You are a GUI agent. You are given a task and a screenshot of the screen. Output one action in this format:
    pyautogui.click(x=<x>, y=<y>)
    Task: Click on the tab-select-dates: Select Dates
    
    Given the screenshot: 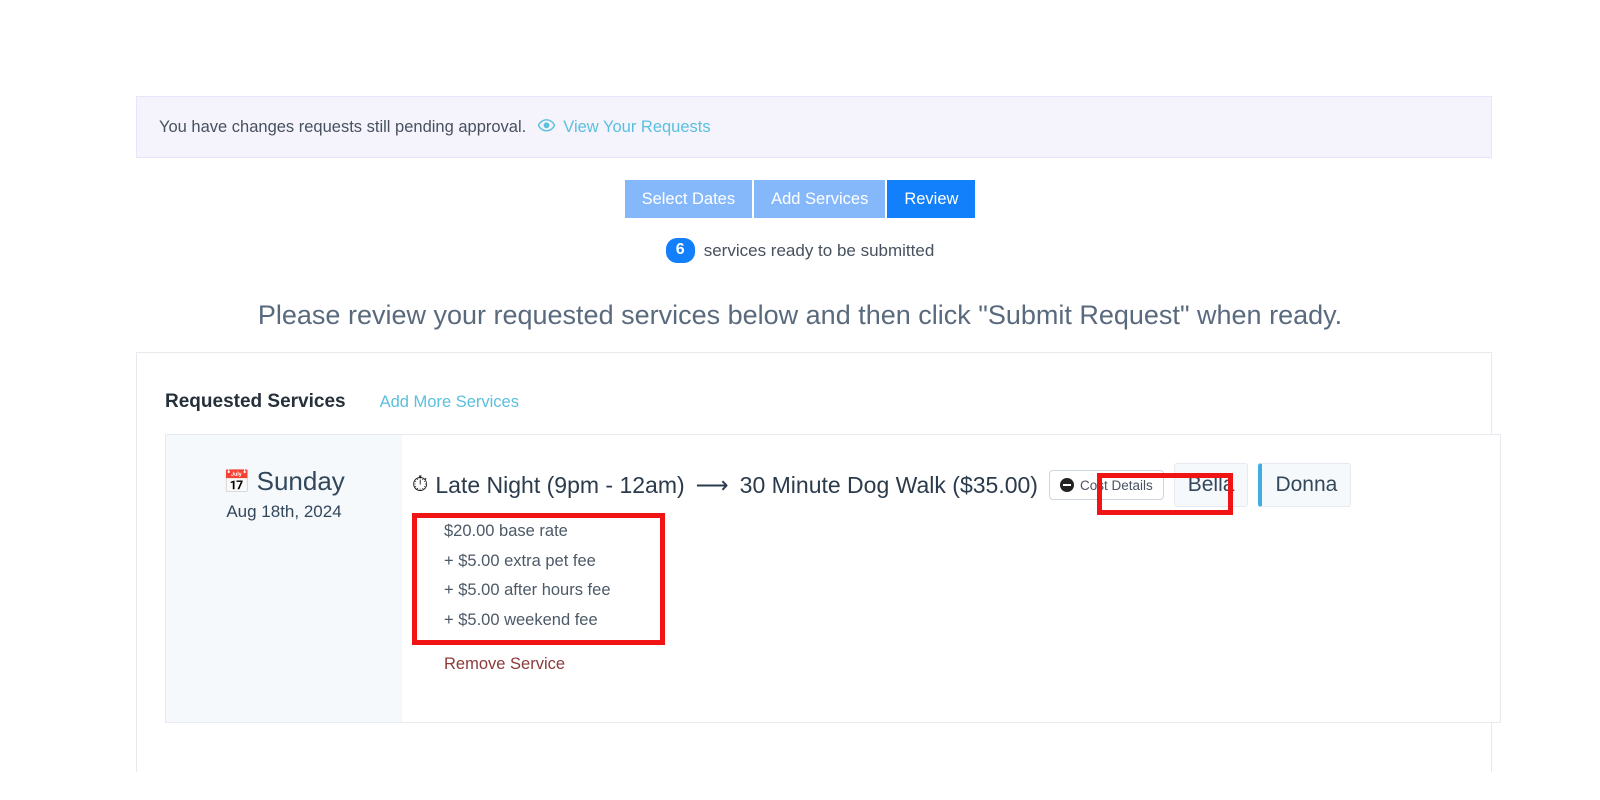 What is the action you would take?
    pyautogui.click(x=688, y=199)
    